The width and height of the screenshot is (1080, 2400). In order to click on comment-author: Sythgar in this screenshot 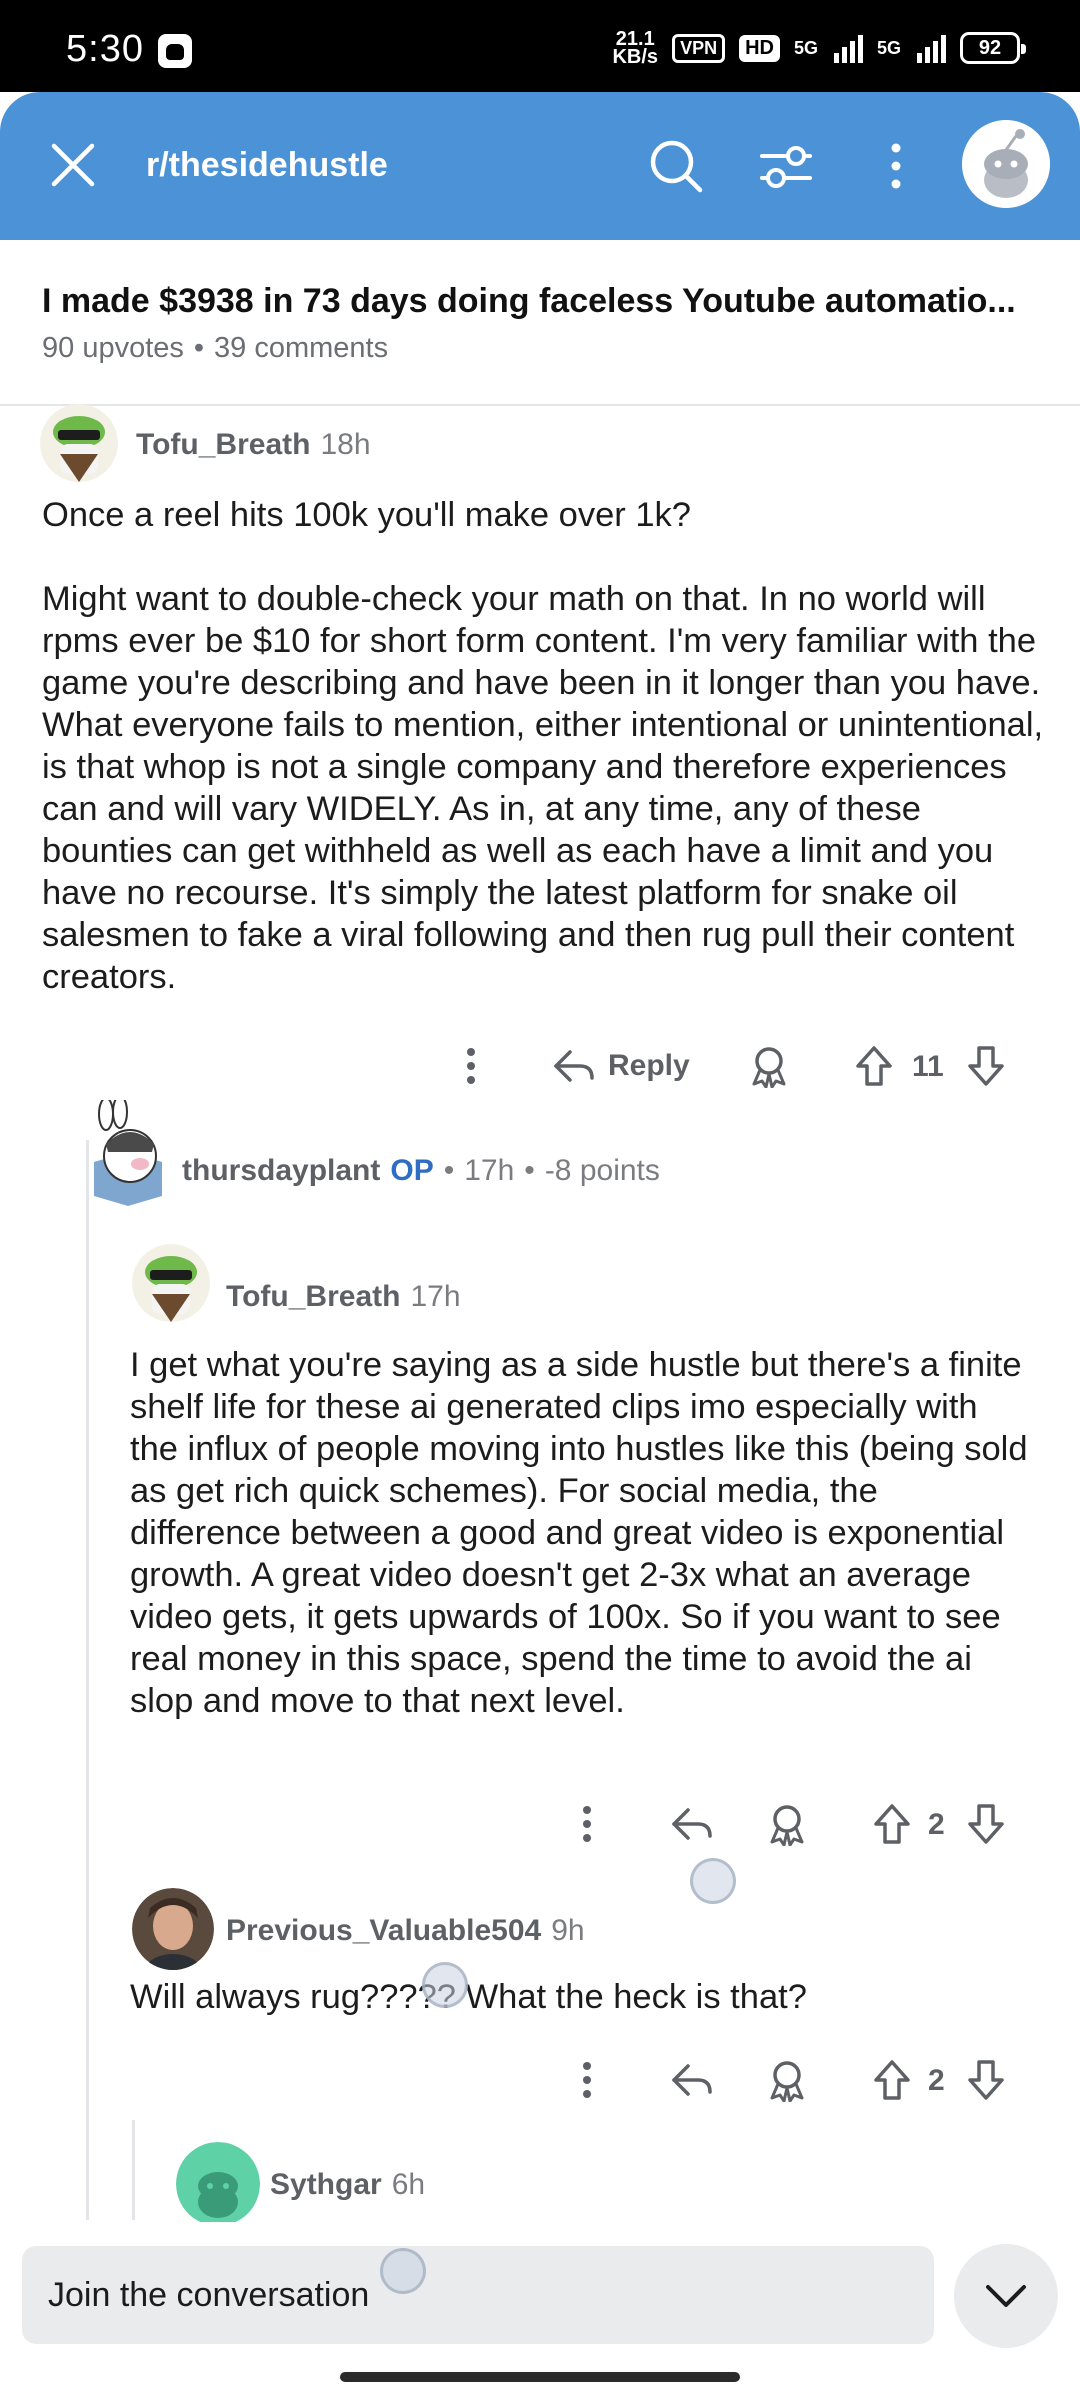, I will do `click(326, 2185)`.